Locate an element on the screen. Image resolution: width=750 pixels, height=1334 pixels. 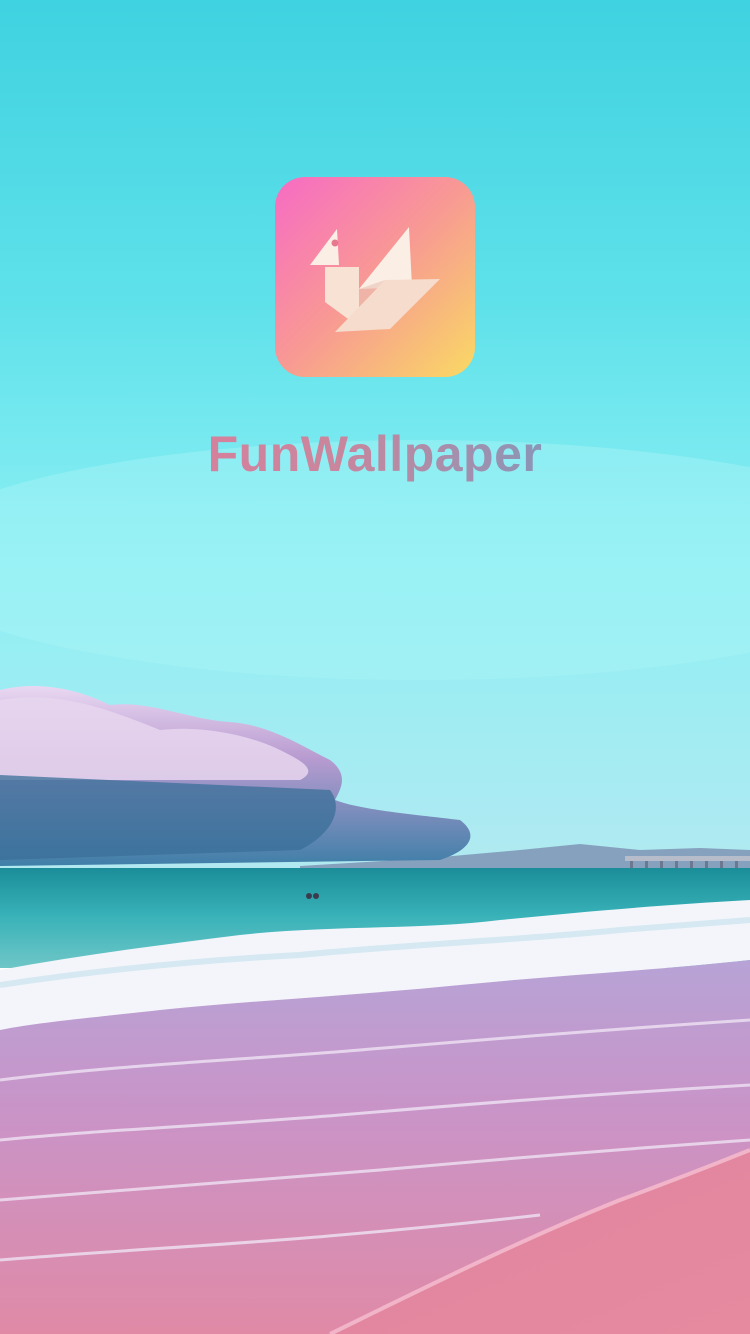
app-title: FunWallpaper is located at coordinates (375, 454).